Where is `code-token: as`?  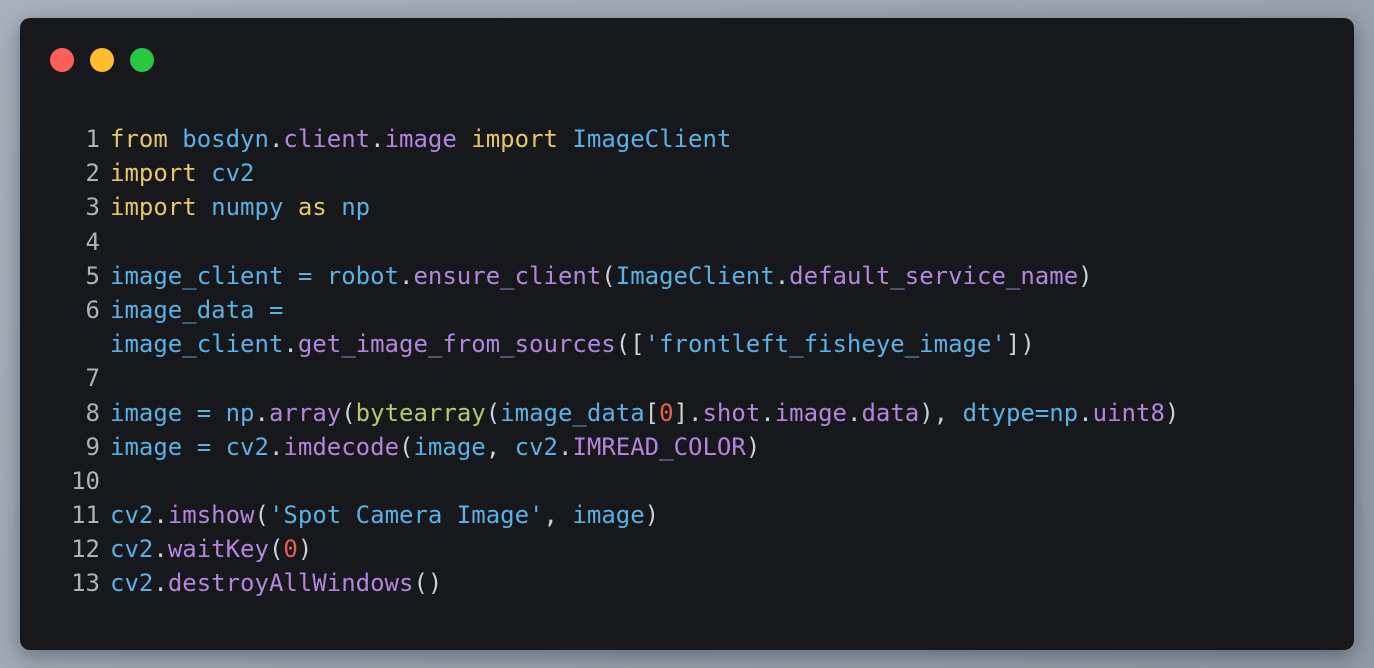
code-token: as is located at coordinates (312, 207).